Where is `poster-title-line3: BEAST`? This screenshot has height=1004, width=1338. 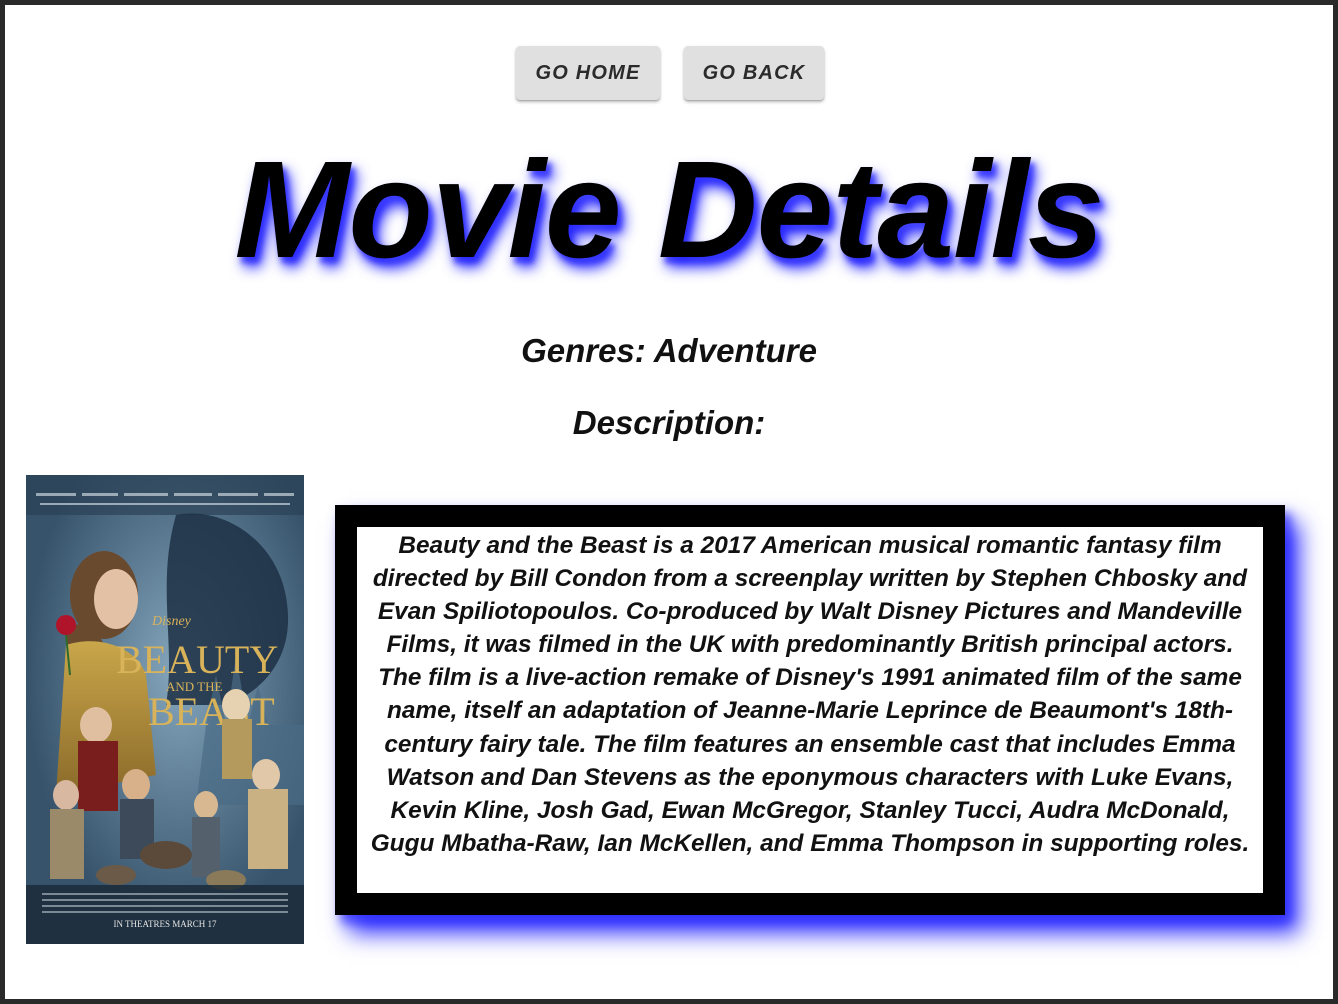 poster-title-line3: BEAST is located at coordinates (211, 711).